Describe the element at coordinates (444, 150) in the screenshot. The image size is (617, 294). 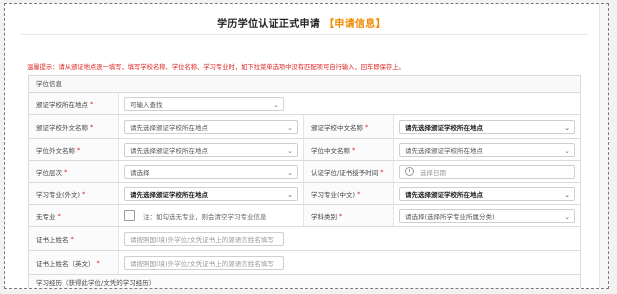
I see `degree-cn-select-value: 请先选择颁证学校所在地点` at that location.